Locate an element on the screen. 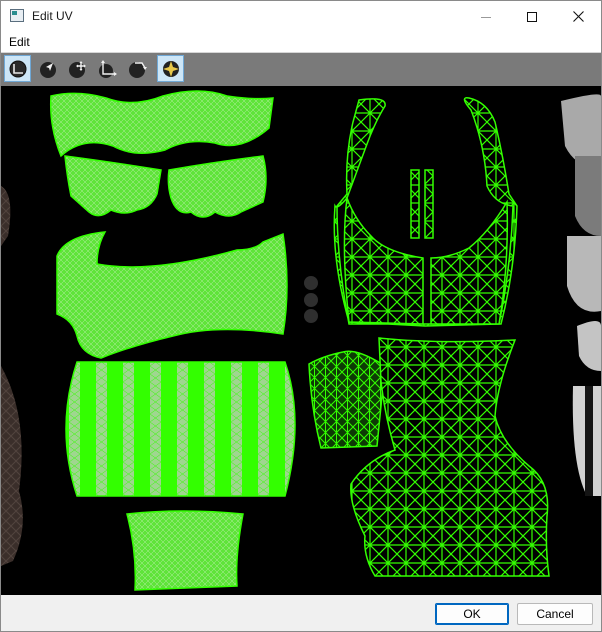  pointer-arrow-icon is located at coordinates (47, 69).